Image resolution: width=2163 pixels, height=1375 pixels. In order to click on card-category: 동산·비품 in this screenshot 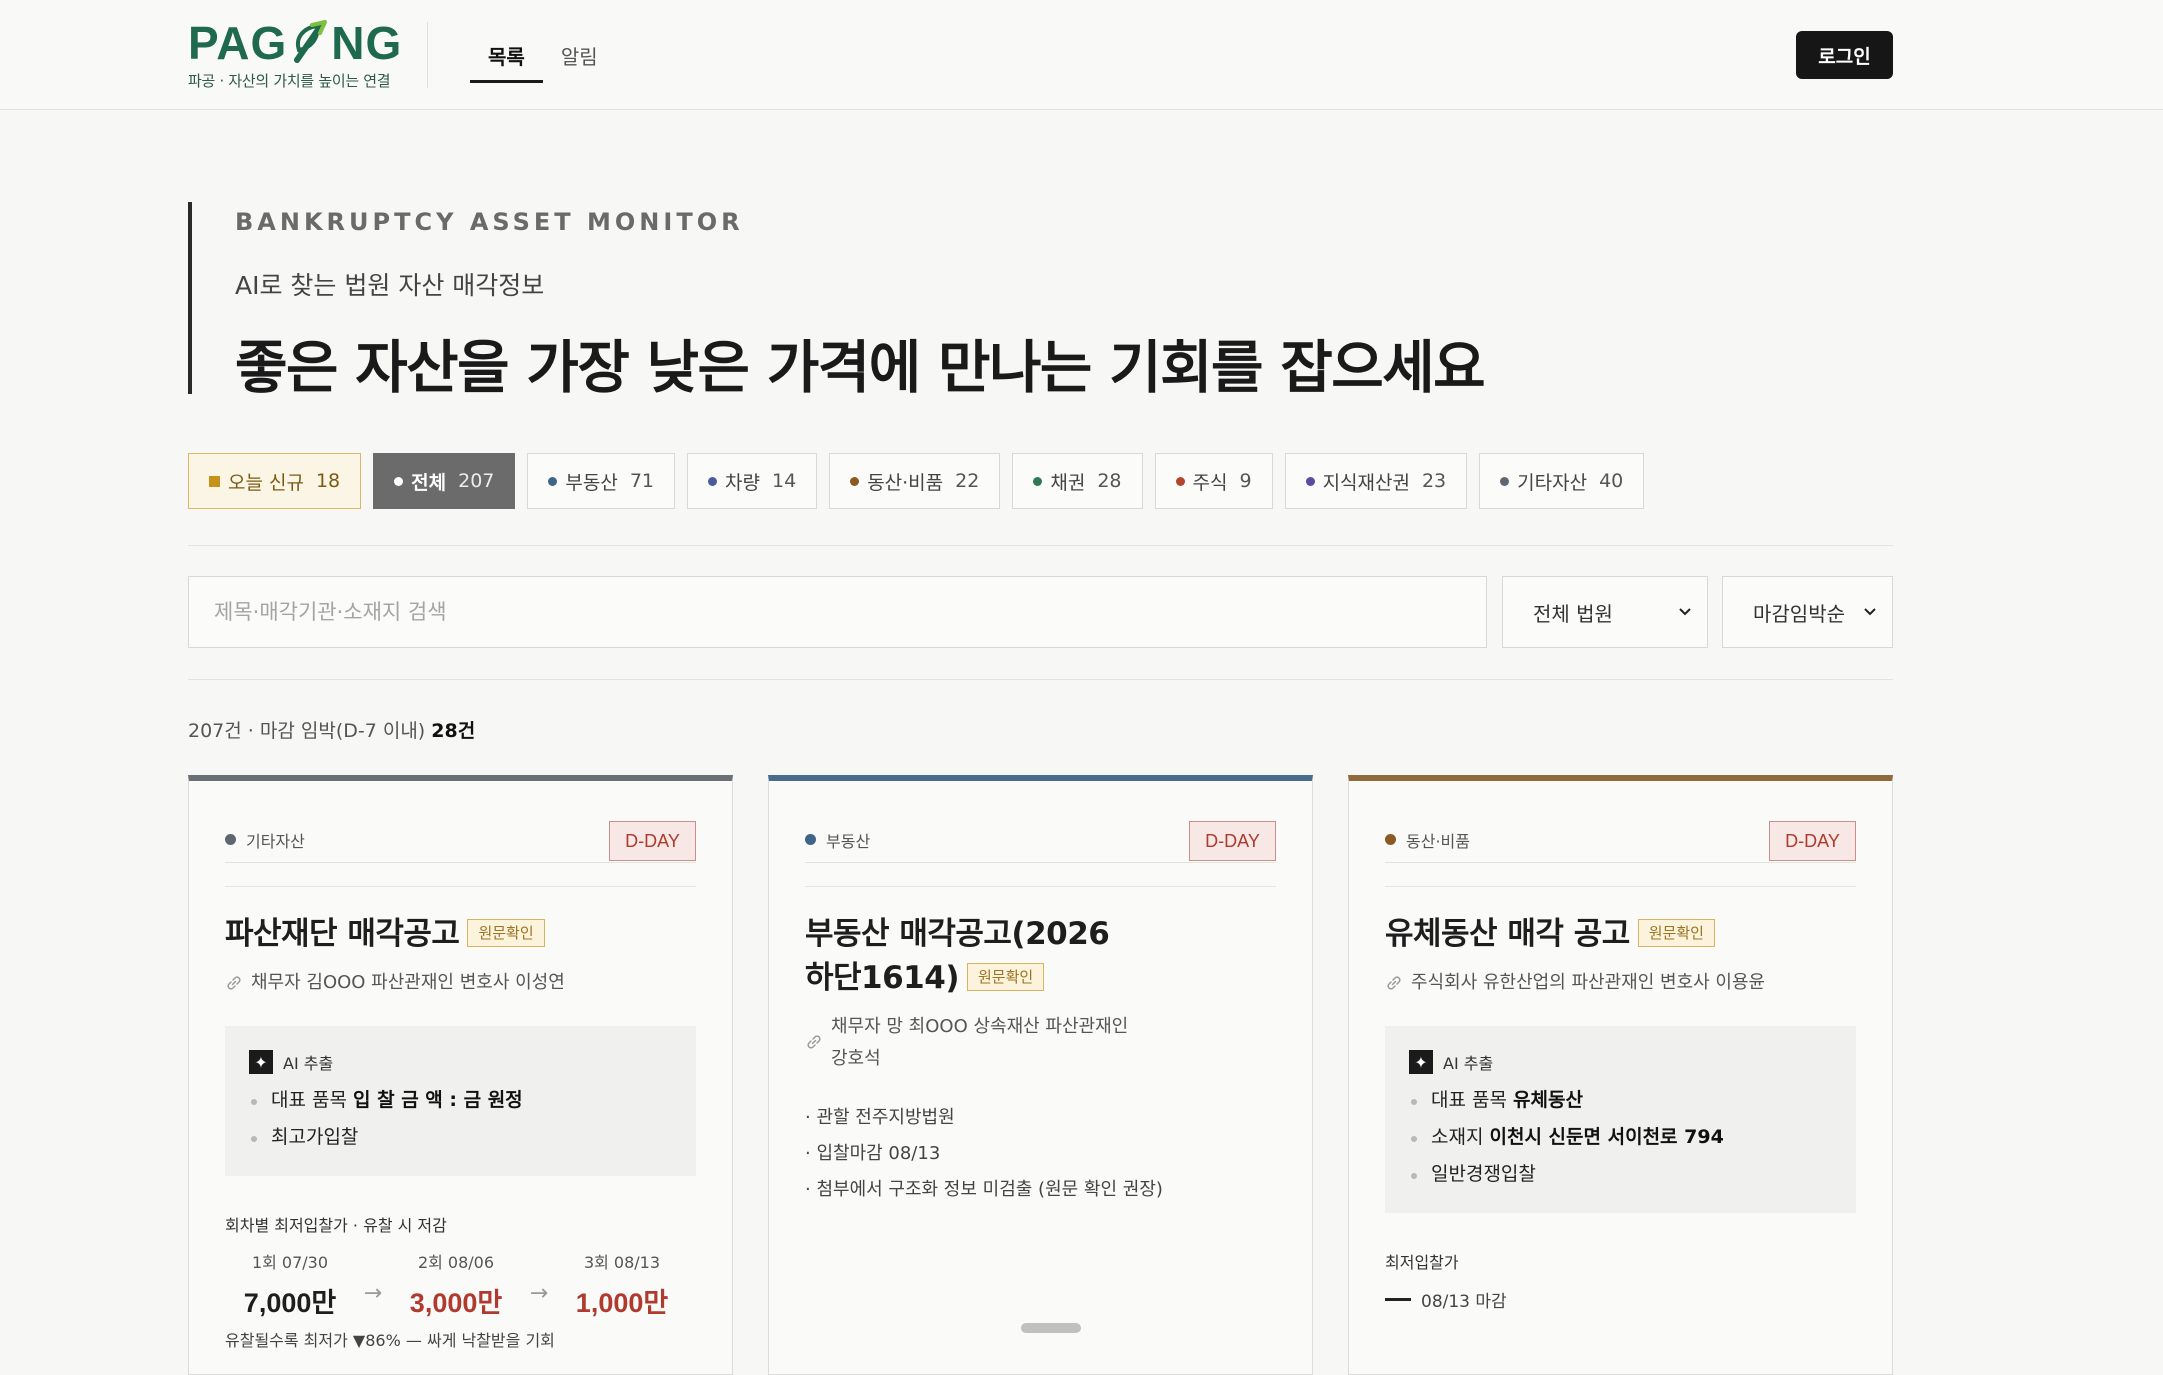, I will do `click(1427, 840)`.